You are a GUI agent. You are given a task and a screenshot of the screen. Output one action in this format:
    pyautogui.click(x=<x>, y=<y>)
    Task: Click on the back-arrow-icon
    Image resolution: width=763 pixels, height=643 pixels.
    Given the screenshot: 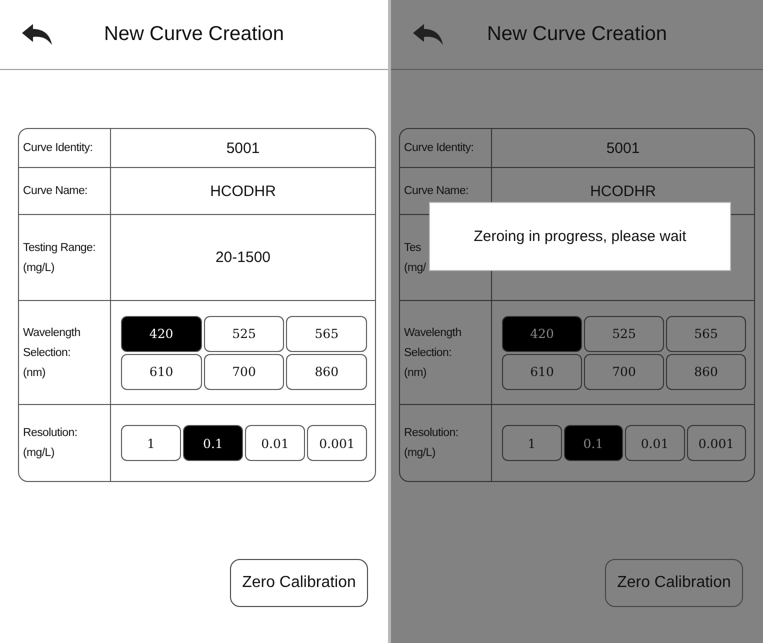 What is the action you would take?
    pyautogui.click(x=37, y=35)
    